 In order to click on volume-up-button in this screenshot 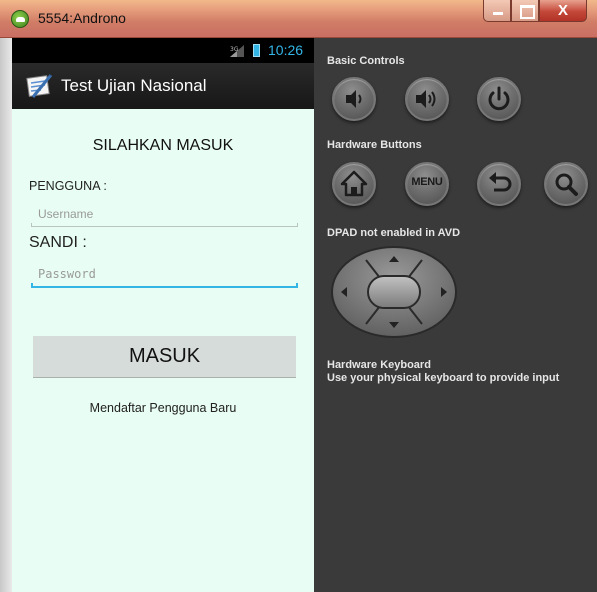, I will do `click(427, 99)`.